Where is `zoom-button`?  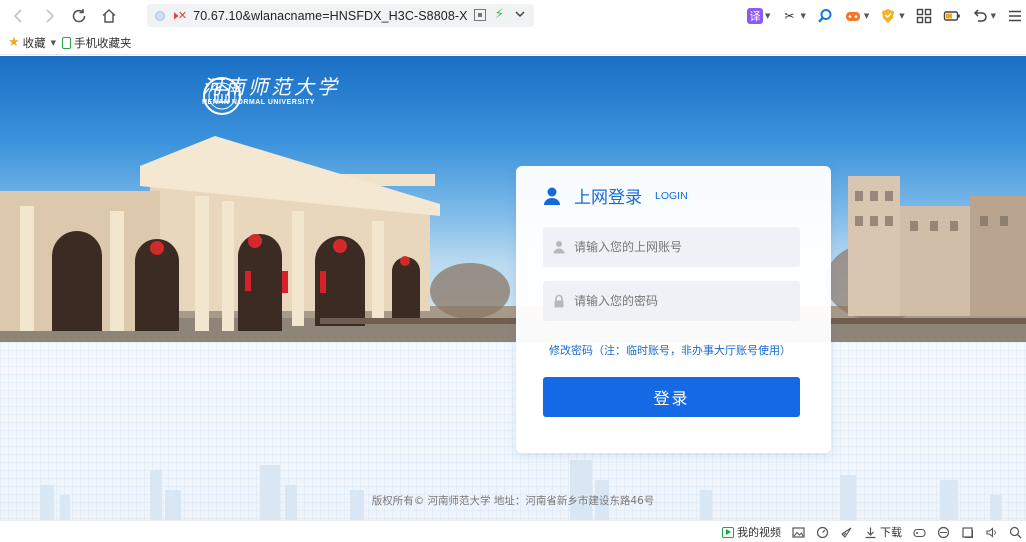 zoom-button is located at coordinates (1015, 532).